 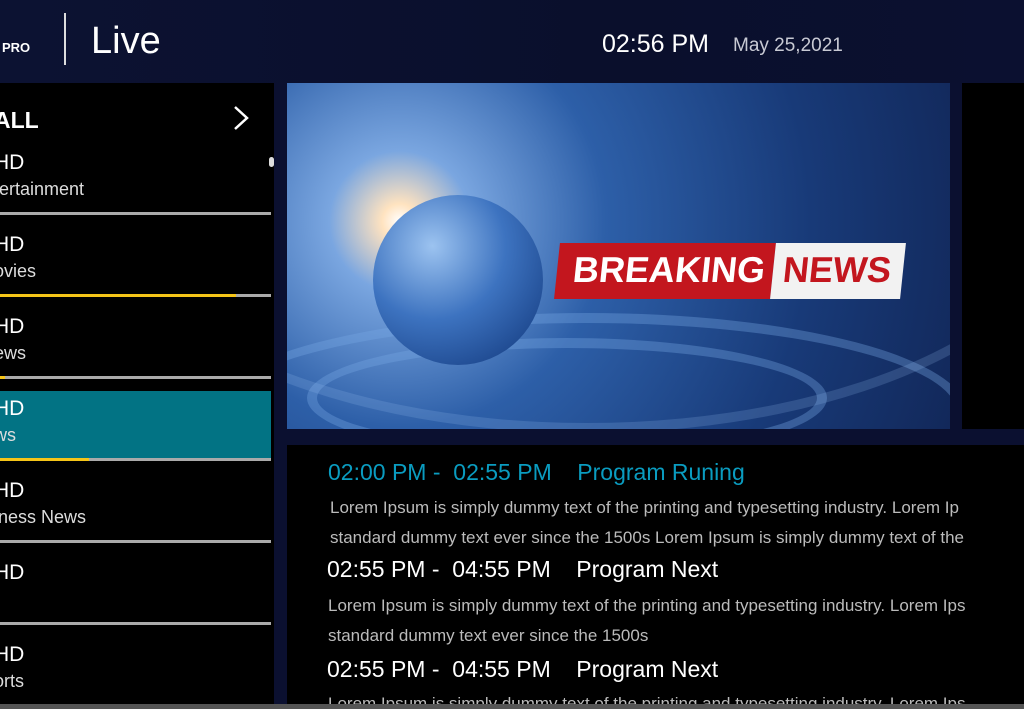 What do you see at coordinates (16, 47) in the screenshot?
I see `app-logo: PRO` at bounding box center [16, 47].